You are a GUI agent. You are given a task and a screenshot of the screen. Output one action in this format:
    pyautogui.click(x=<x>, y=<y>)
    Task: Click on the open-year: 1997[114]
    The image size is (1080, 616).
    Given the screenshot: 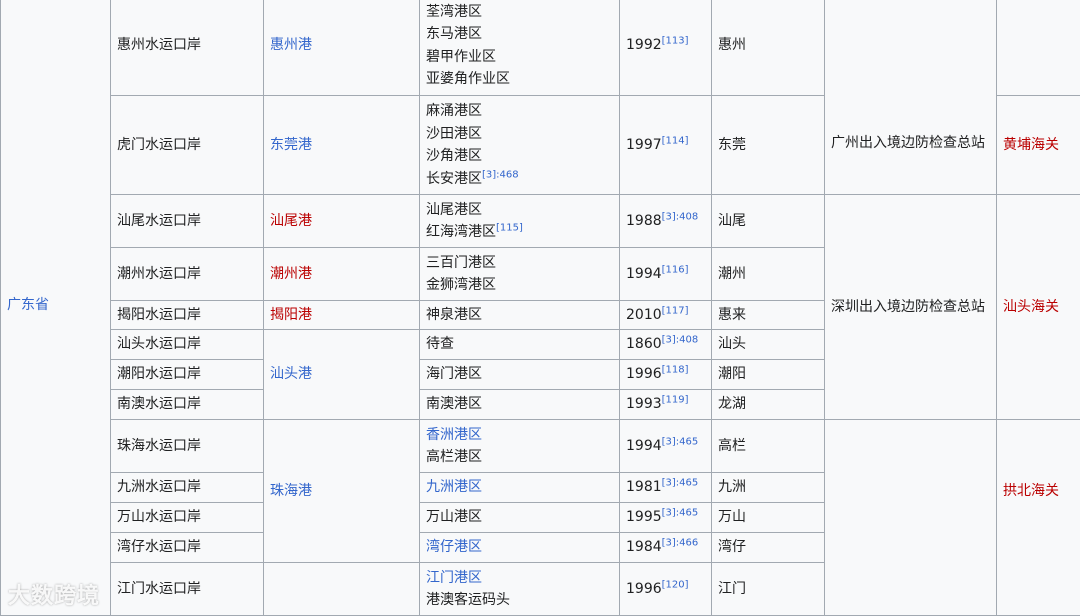 What is the action you would take?
    pyautogui.click(x=666, y=145)
    